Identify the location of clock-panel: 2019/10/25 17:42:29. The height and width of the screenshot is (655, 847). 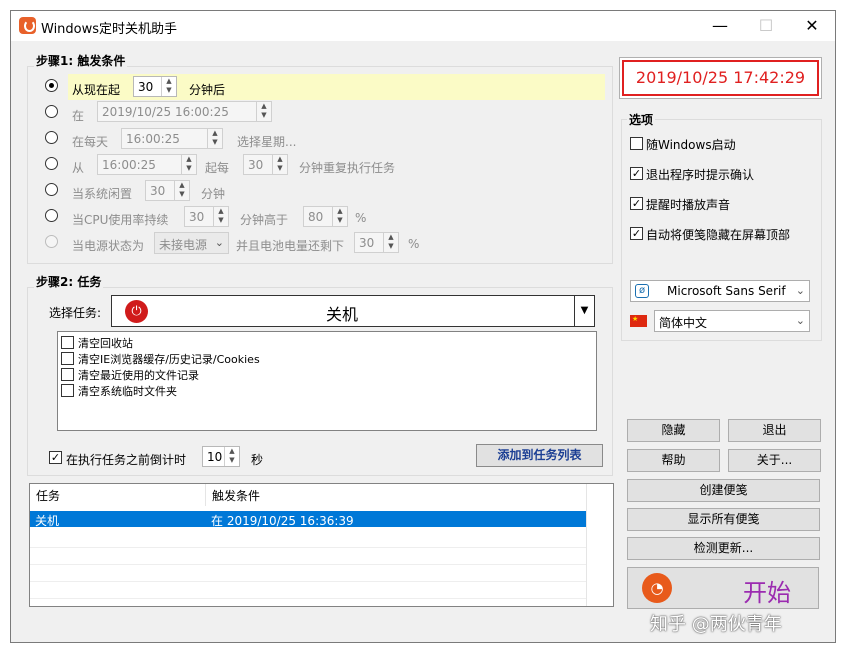
(720, 78).